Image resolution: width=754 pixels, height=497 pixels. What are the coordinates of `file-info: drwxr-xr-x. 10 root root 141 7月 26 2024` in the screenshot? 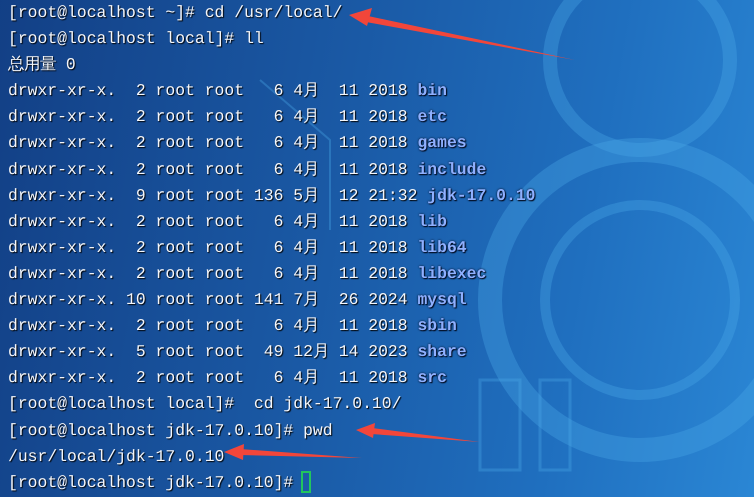 It's located at (208, 300).